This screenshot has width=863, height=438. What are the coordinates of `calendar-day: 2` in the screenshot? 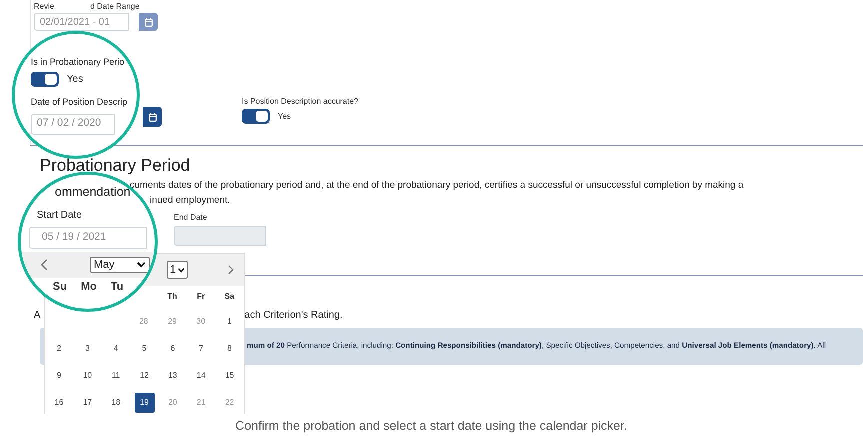 It's located at (59, 348).